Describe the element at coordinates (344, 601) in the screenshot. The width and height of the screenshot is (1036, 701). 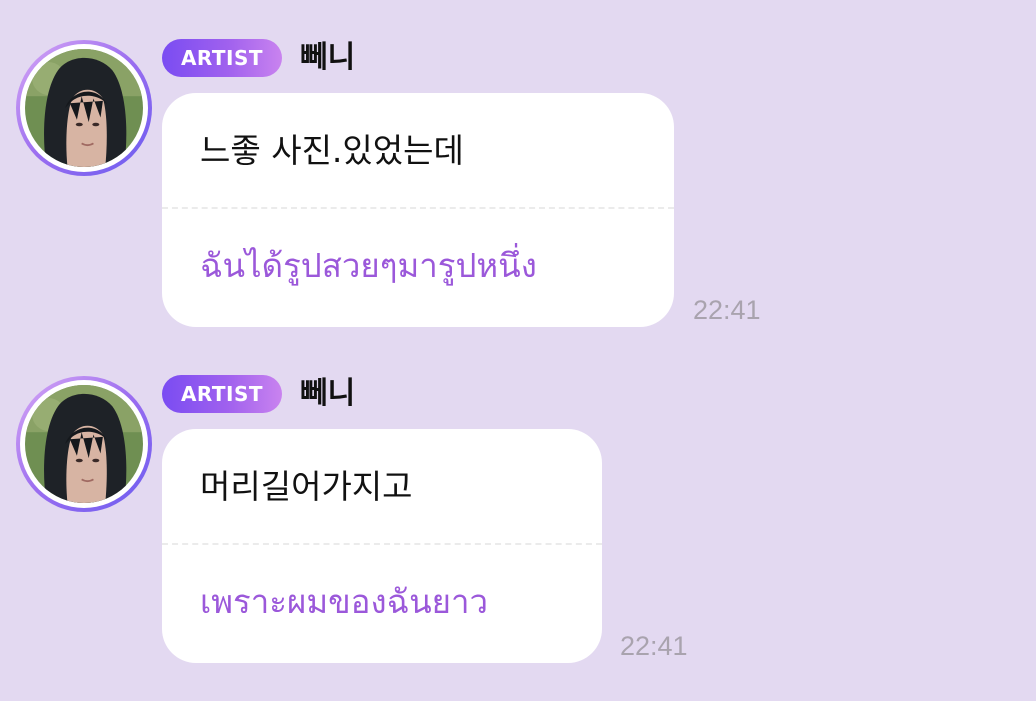
I see `translated-text: เพราะผมของฉันยาว` at that location.